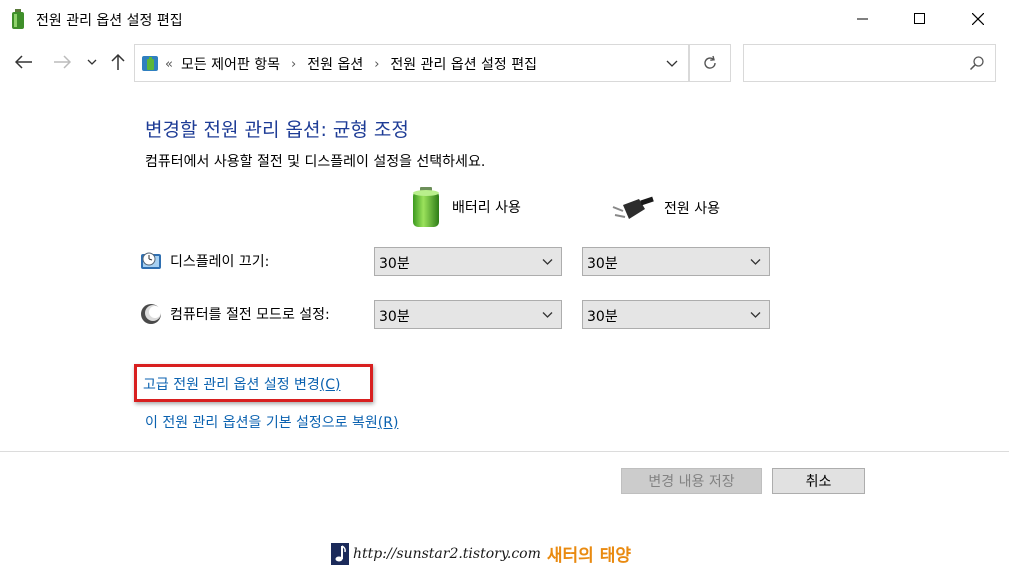  I want to click on arrow-left-icon, so click(23, 62).